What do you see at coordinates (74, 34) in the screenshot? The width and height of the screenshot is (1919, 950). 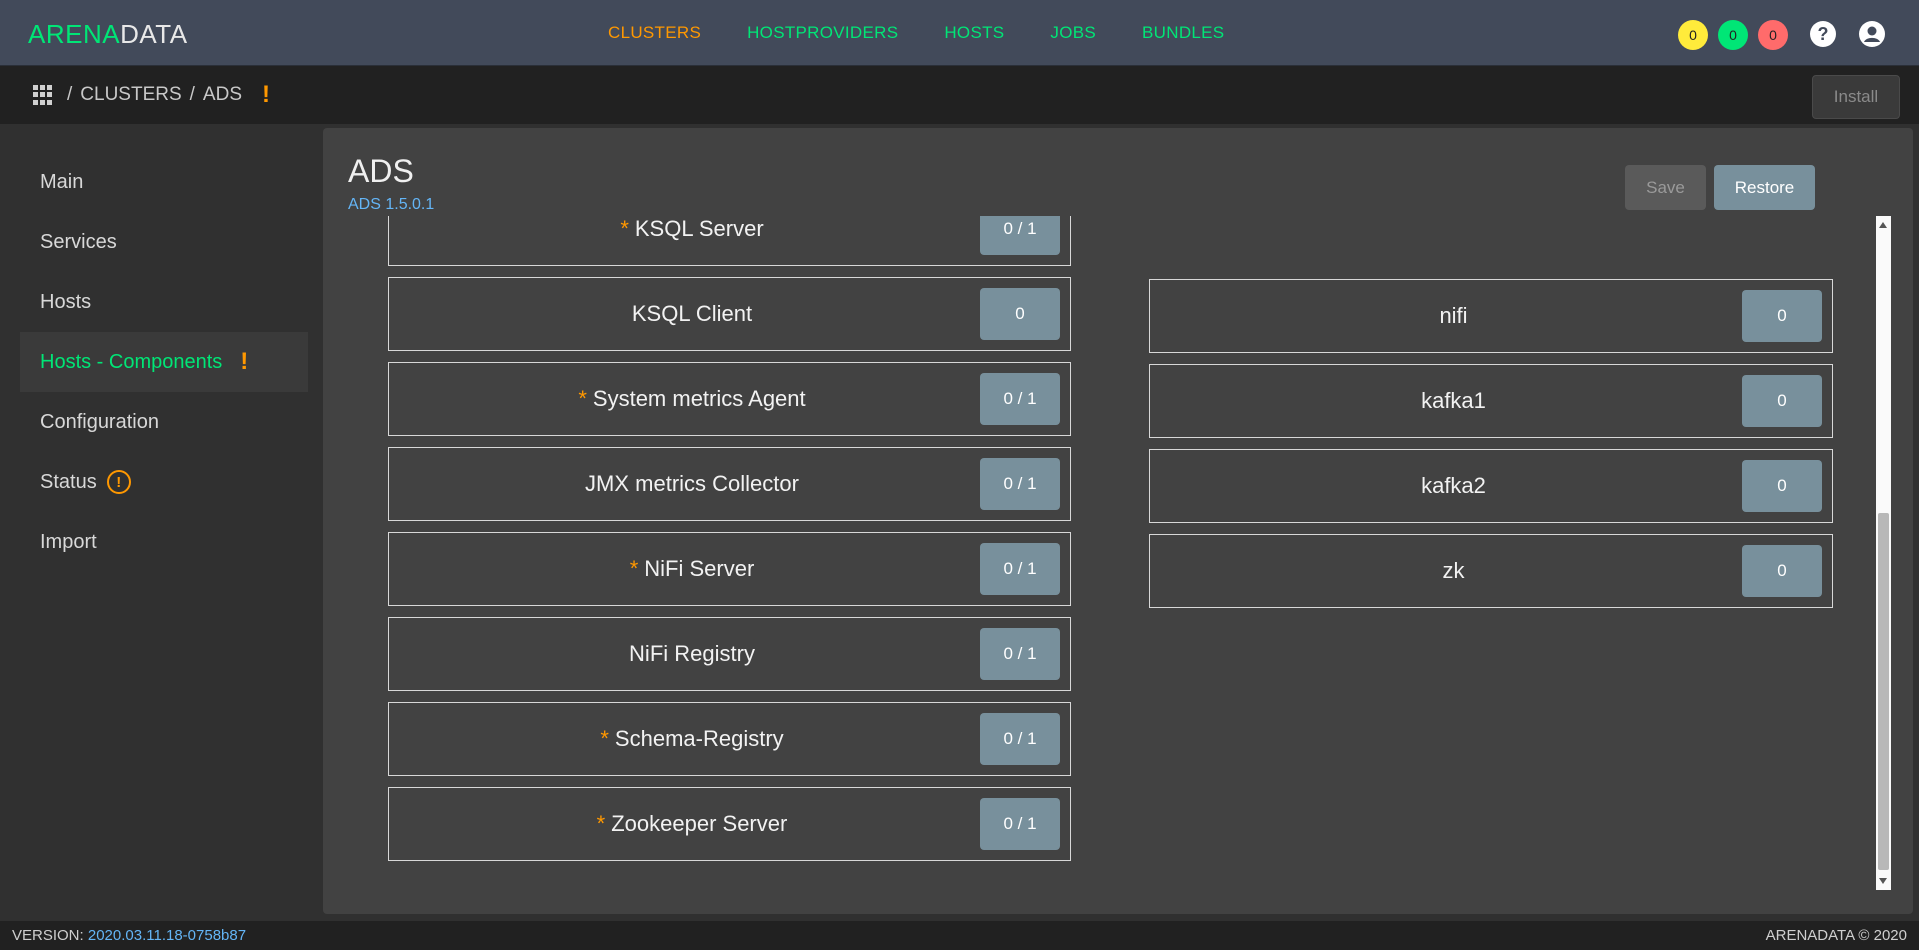 I see `logo-arena: ARENA` at bounding box center [74, 34].